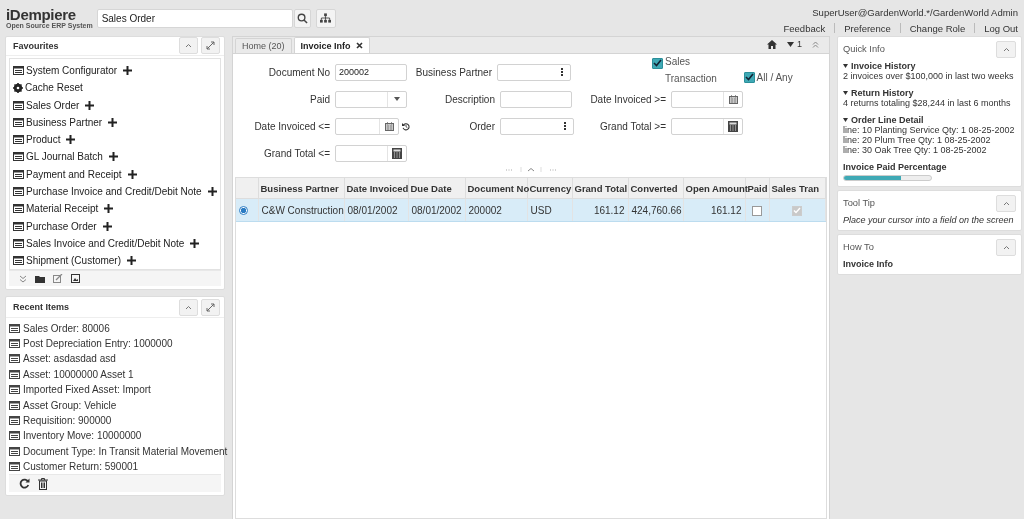  Describe the element at coordinates (82, 436) in the screenshot. I see `recent-item: Inventory Move: 10000000` at that location.